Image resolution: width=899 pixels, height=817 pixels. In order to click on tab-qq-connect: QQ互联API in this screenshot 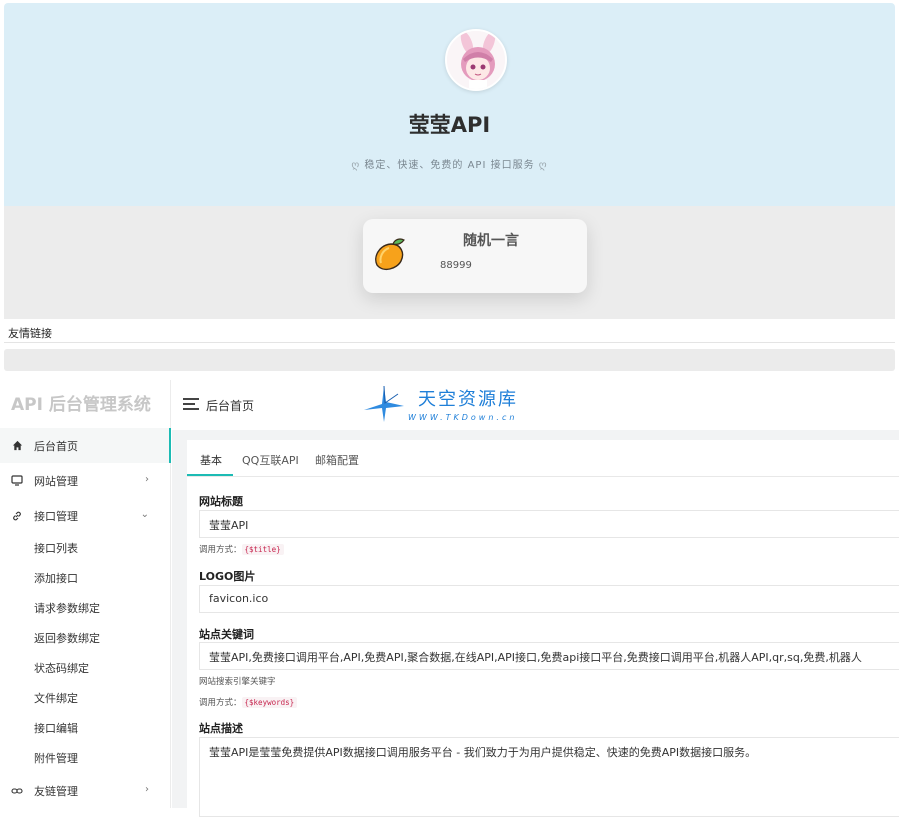, I will do `click(270, 460)`.